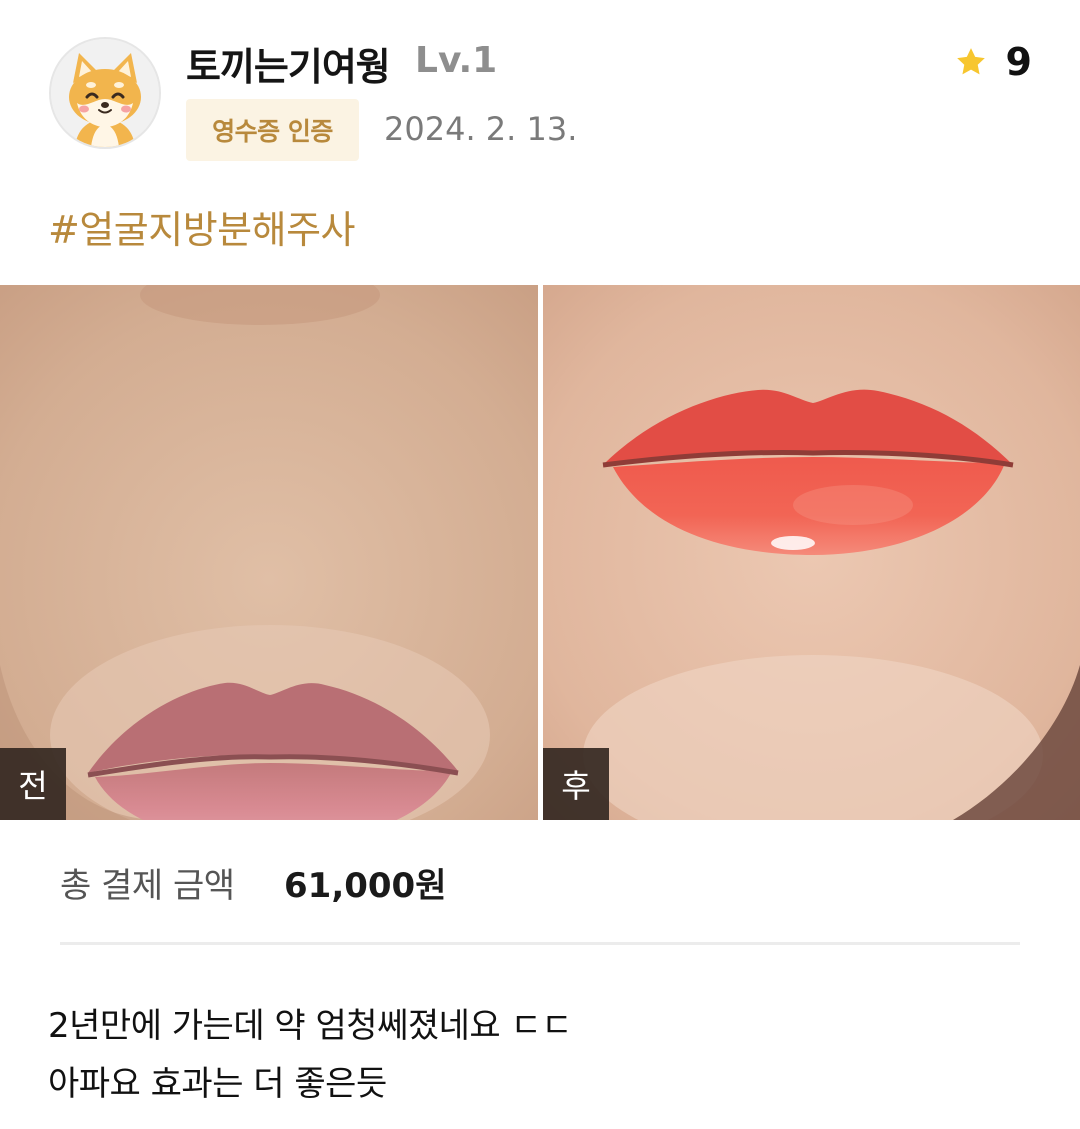 This screenshot has height=1129, width=1080. I want to click on author-name: 토끼는기여웡, so click(288, 63).